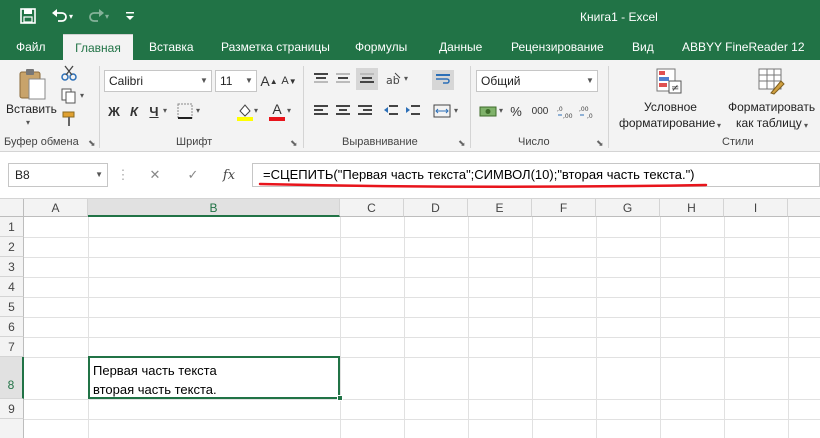 This screenshot has height=438, width=820. Describe the element at coordinates (804, 208) in the screenshot. I see `column-header-partial` at that location.